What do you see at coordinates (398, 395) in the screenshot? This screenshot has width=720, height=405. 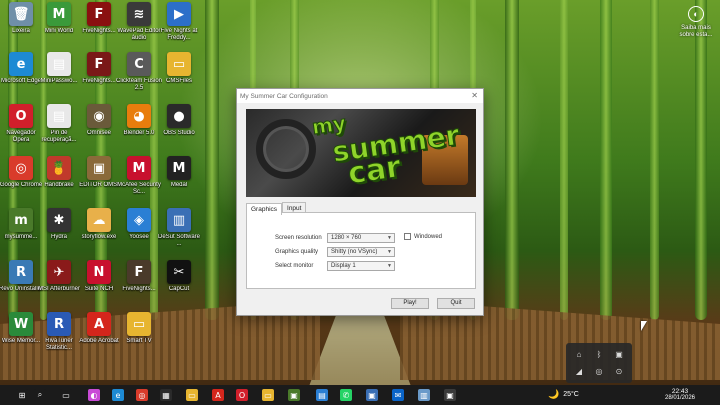 I see `outlook-icon: ✉` at bounding box center [398, 395].